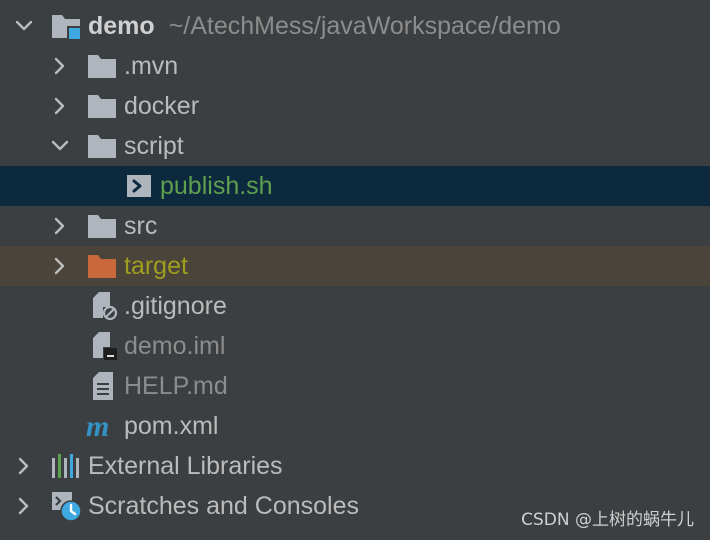 This screenshot has height=540, width=710. I want to click on tree-item-label: HELP.md, so click(176, 386).